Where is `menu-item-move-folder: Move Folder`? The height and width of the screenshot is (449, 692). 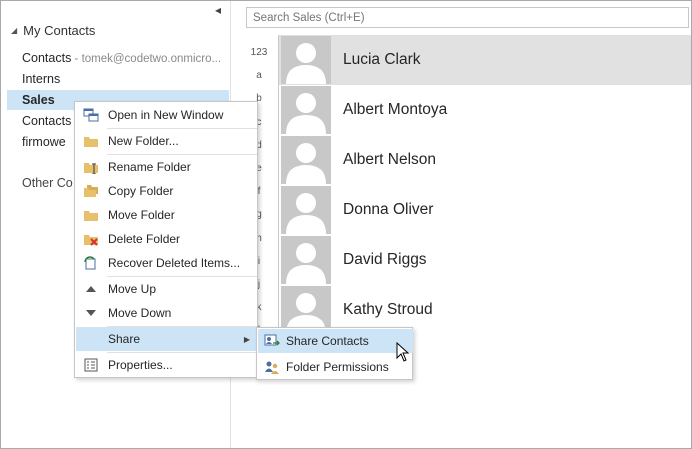
menu-item-move-folder: Move Folder is located at coordinates (167, 215).